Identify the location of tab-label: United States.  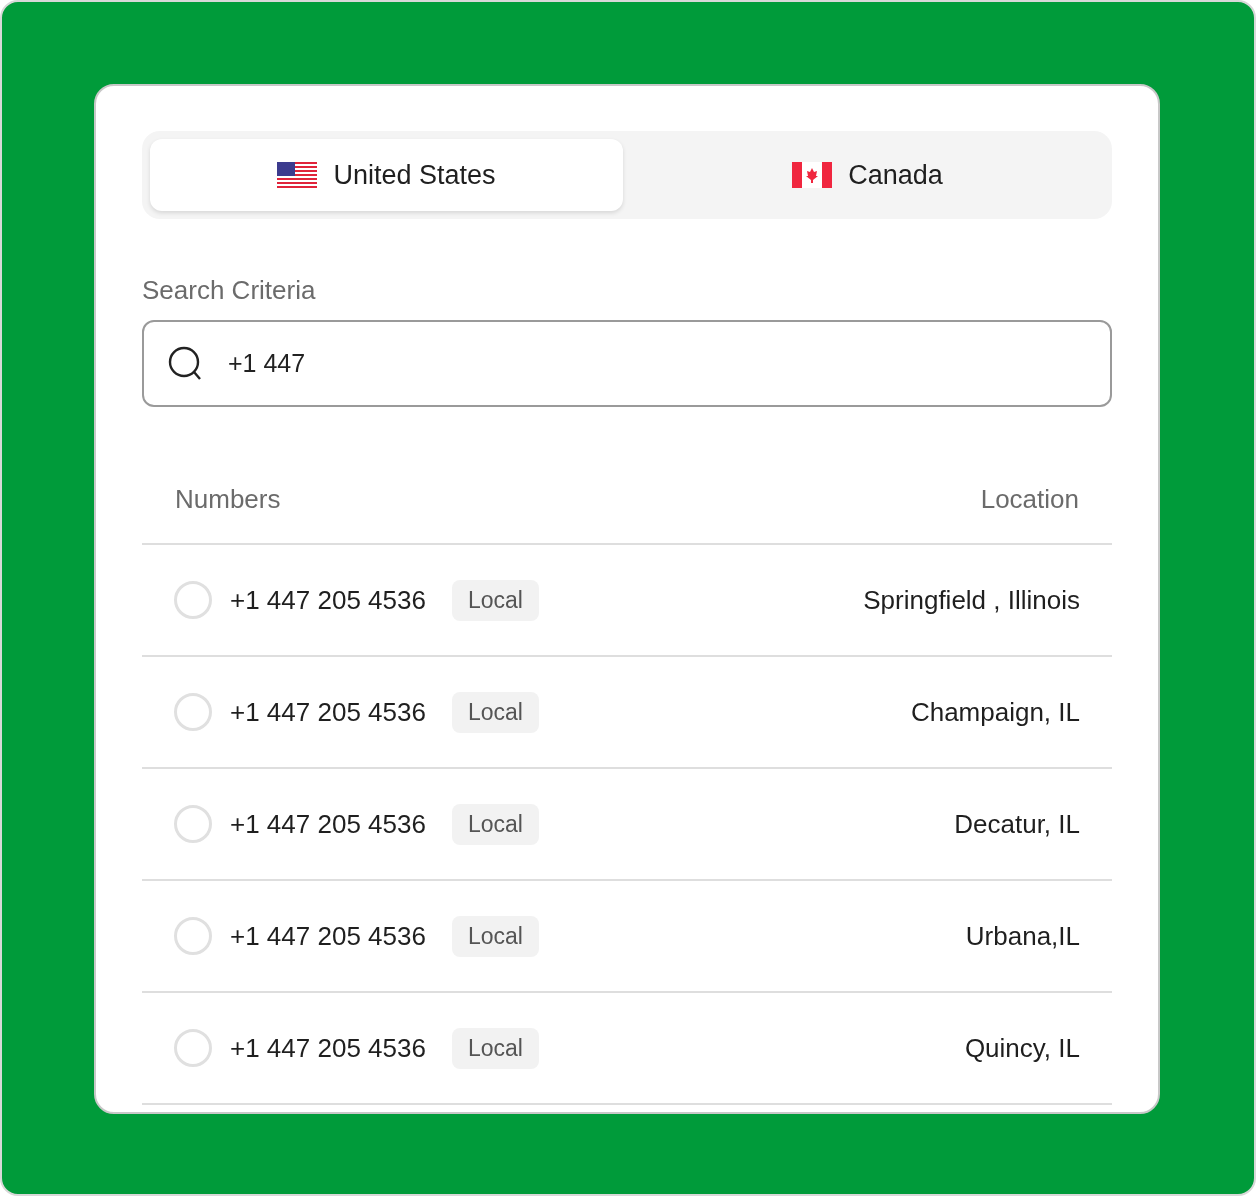
(414, 175).